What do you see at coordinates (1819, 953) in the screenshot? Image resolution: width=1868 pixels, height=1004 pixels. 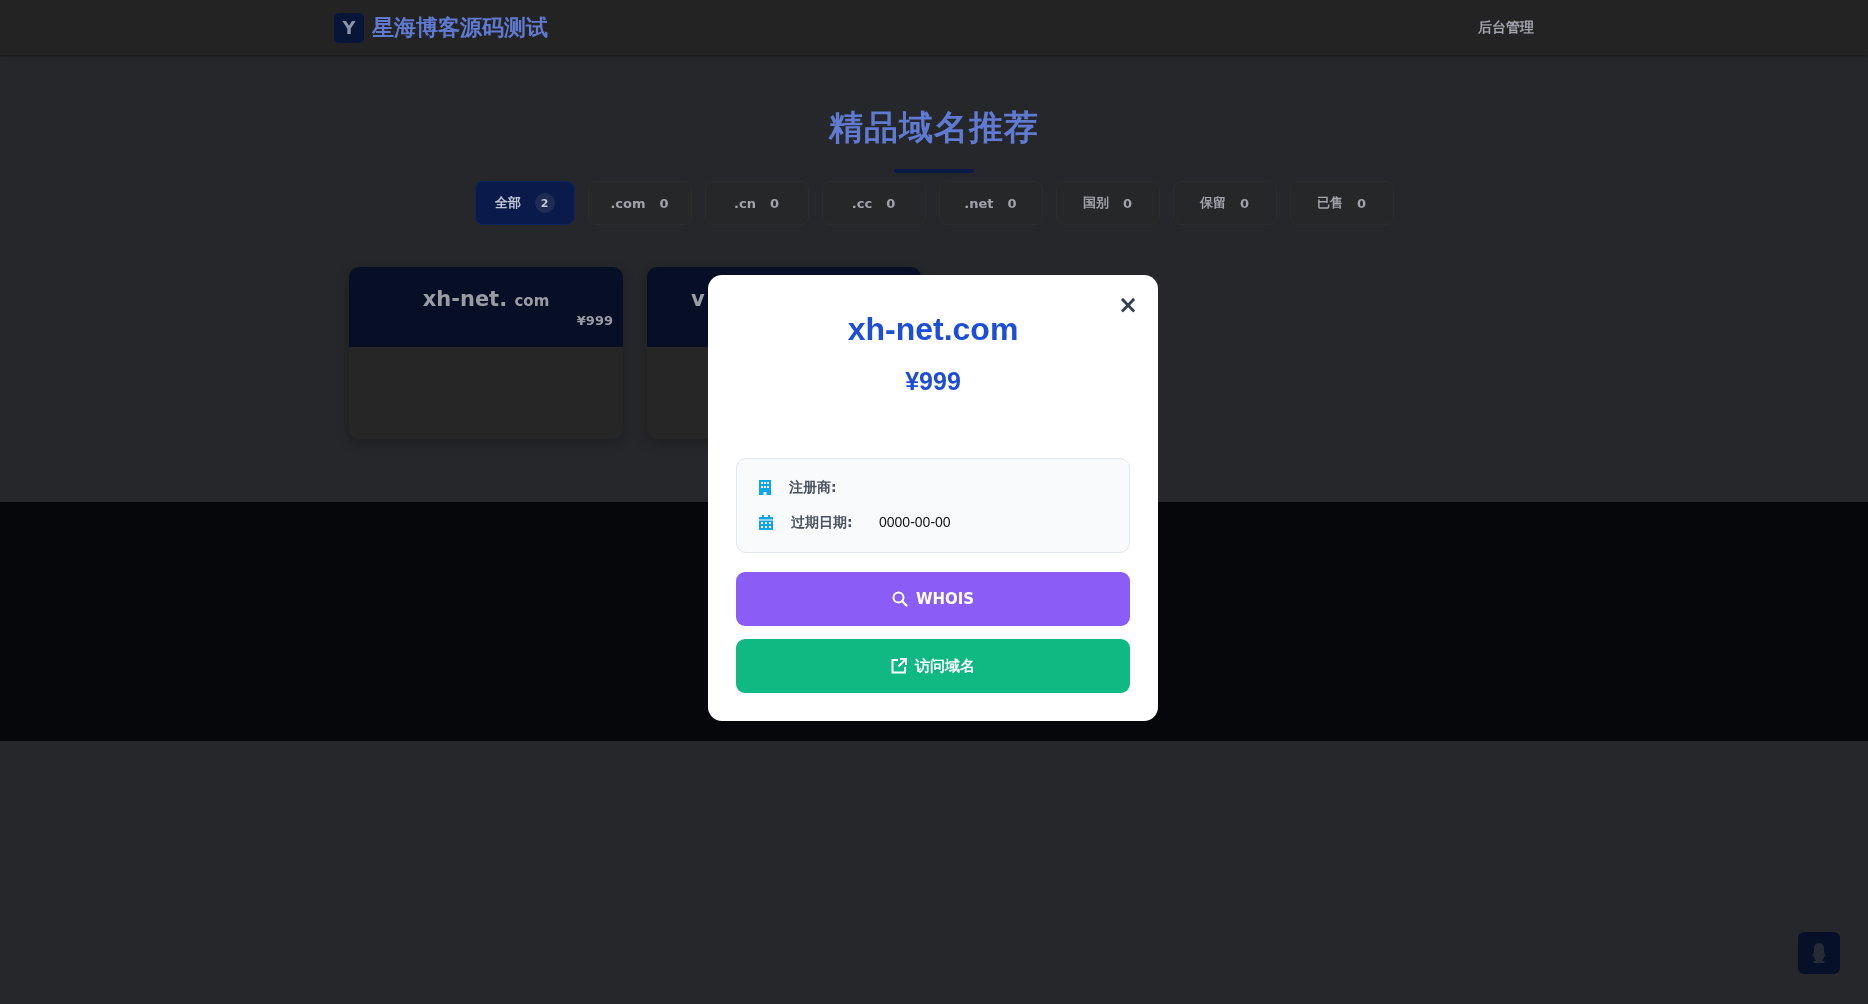 I see `penguin-icon` at bounding box center [1819, 953].